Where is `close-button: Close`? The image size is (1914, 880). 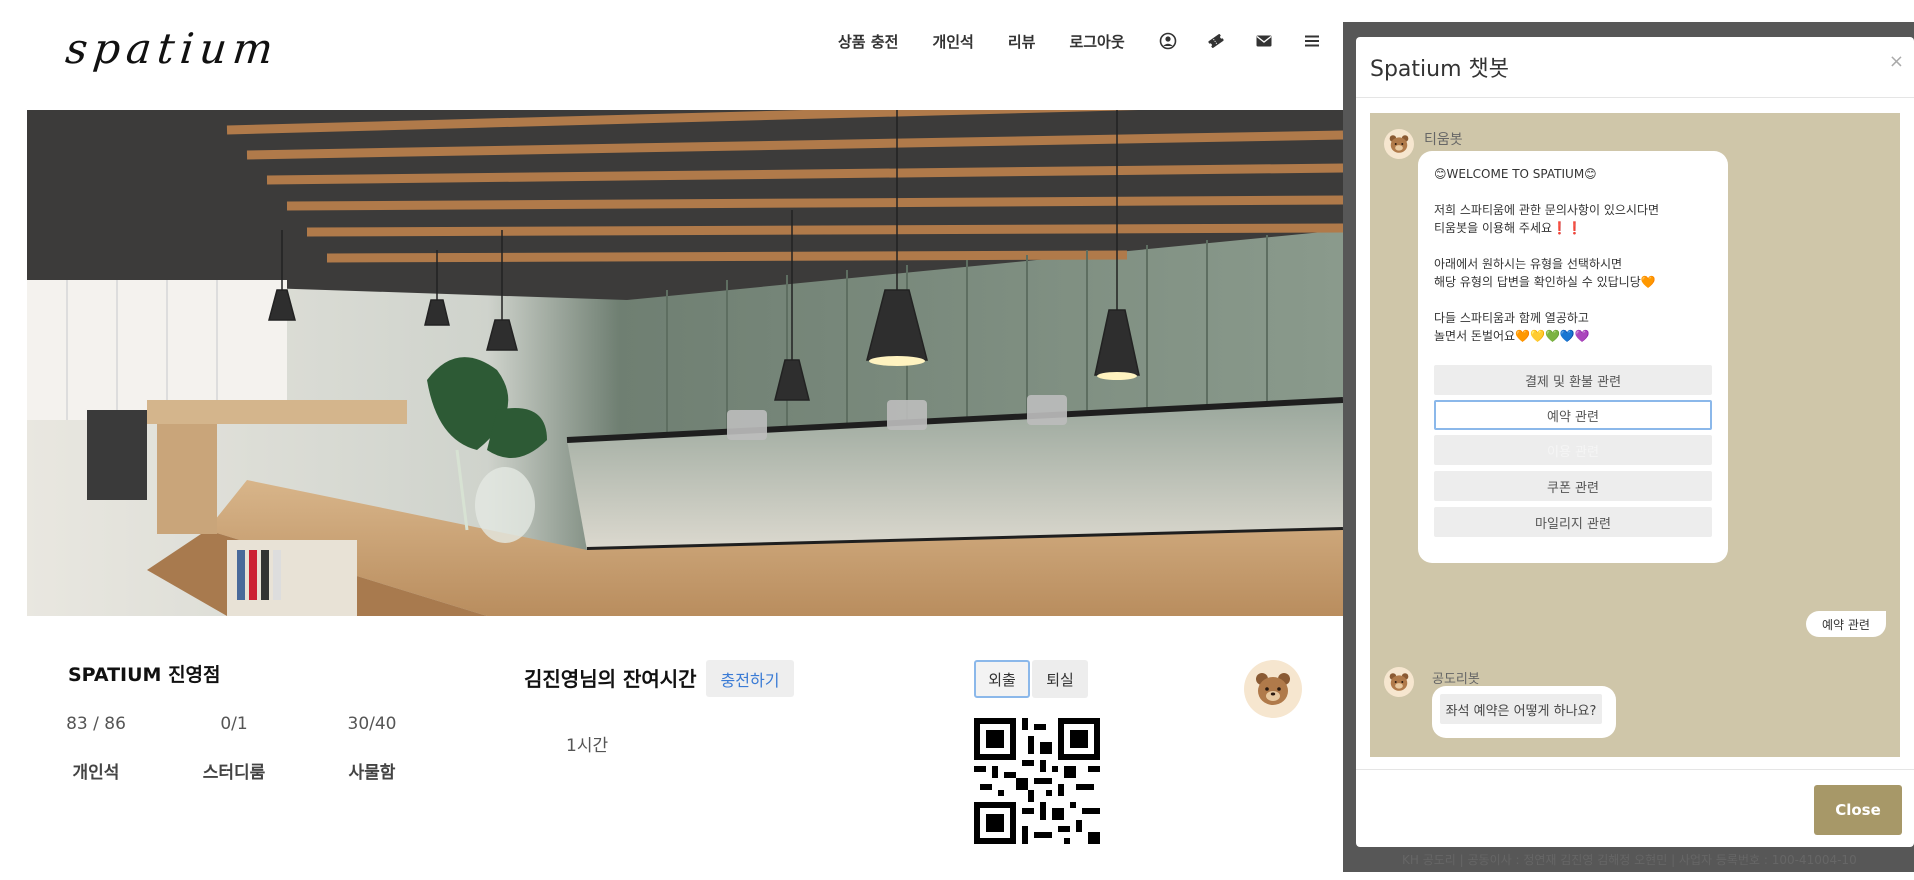 close-button: Close is located at coordinates (1858, 810).